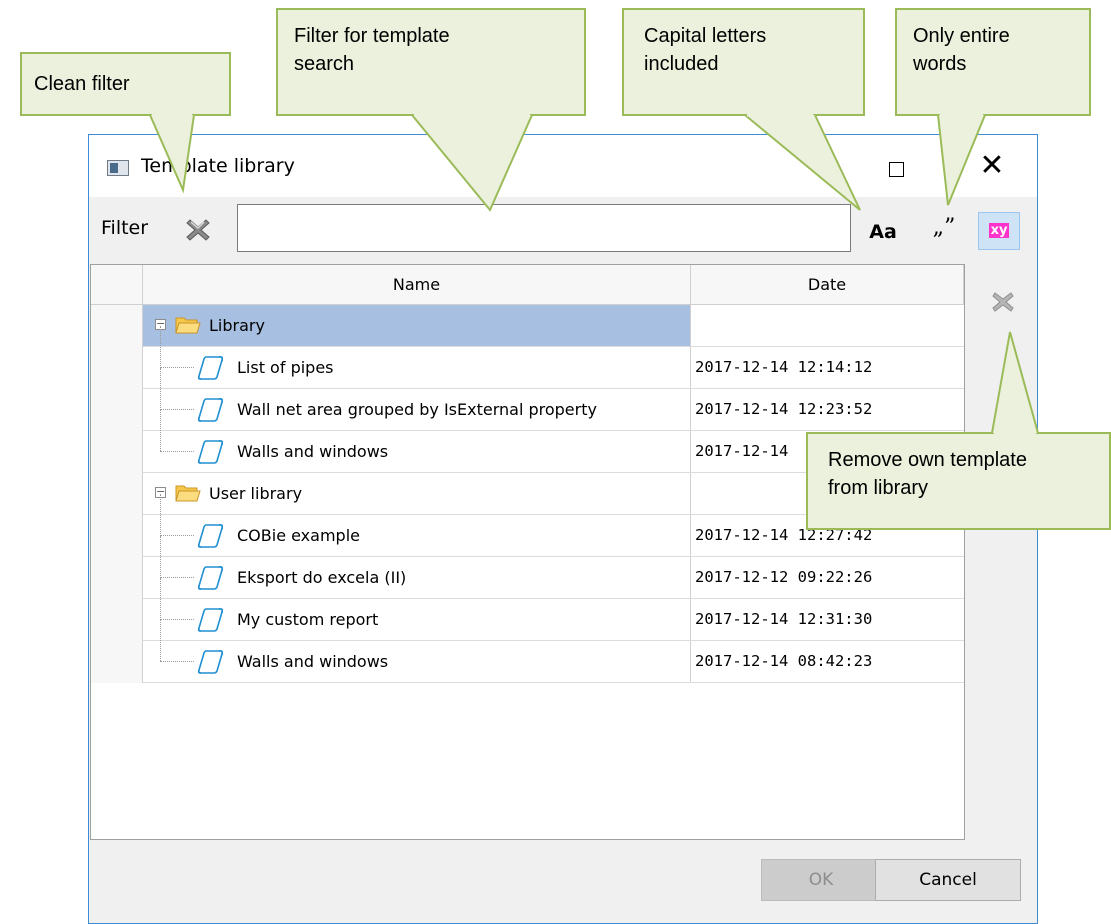 This screenshot has height=924, width=1111. Describe the element at coordinates (298, 535) in the screenshot. I see `template-name: COBie example` at that location.